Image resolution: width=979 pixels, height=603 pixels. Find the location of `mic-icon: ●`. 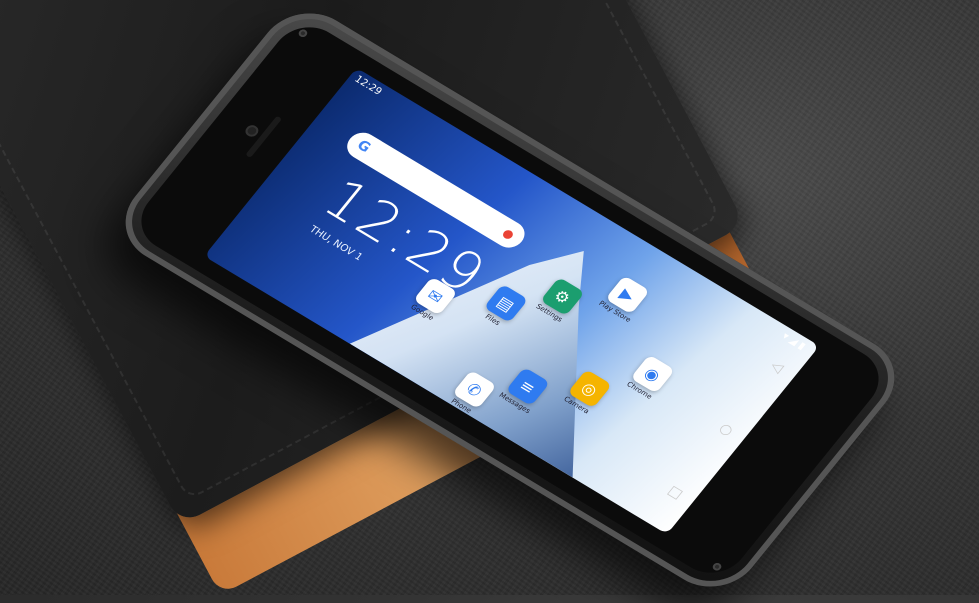

mic-icon: ● is located at coordinates (509, 234).